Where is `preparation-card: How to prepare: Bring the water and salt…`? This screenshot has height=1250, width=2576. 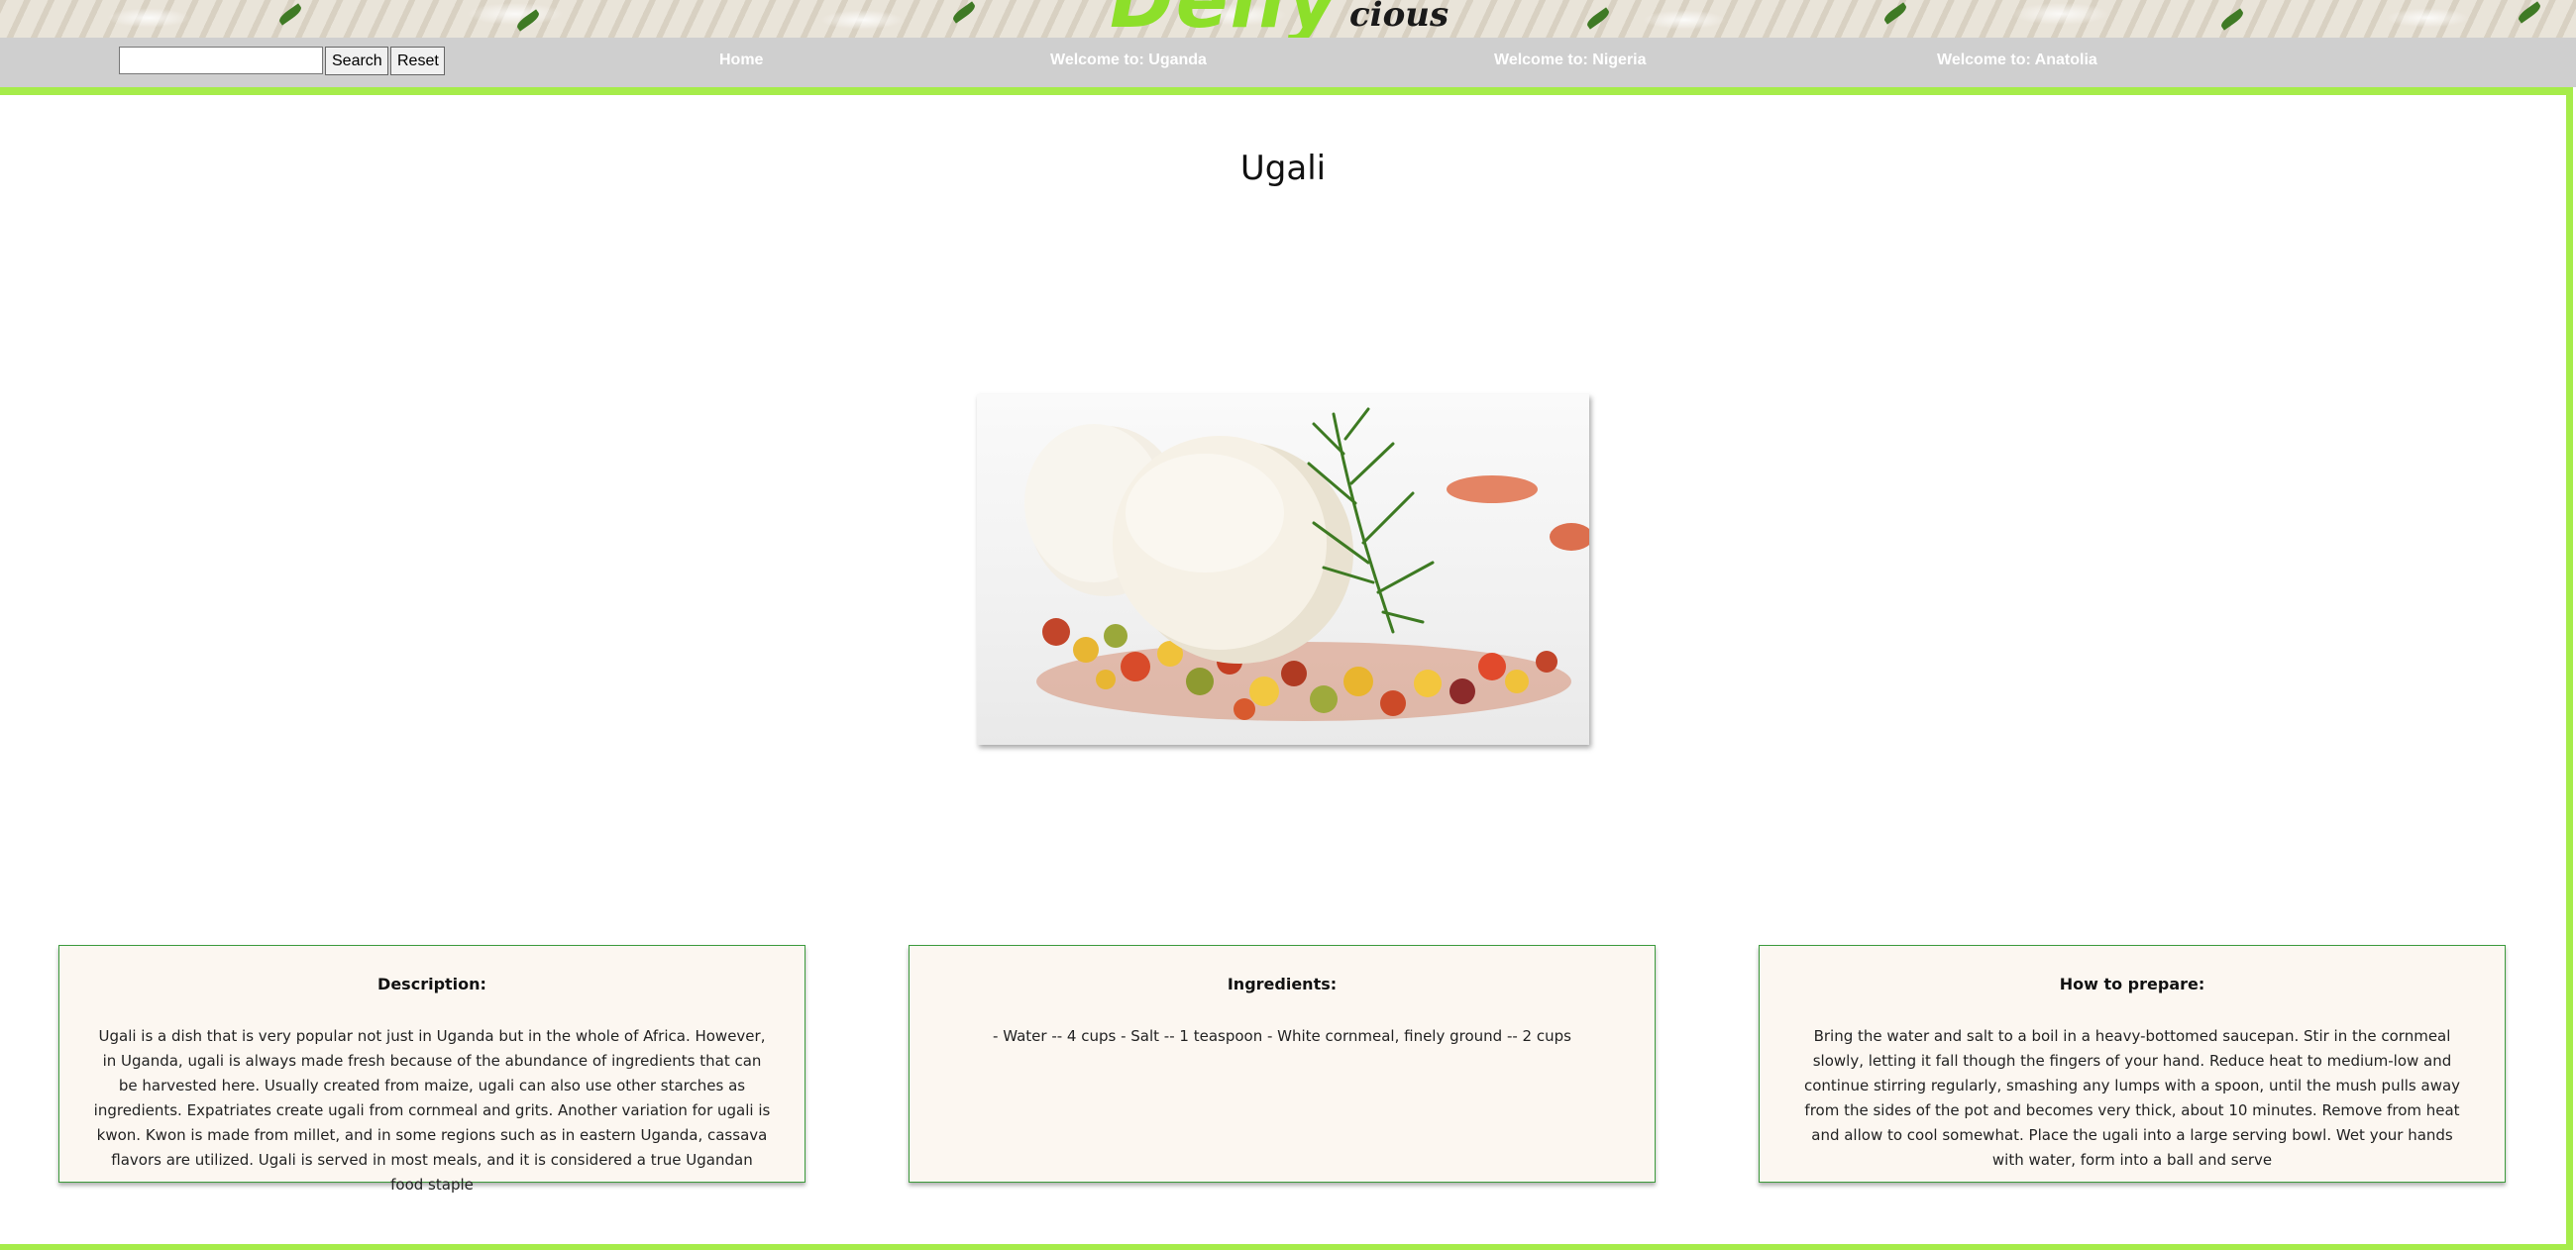
preparation-card: How to prepare: Bring the water and salt… is located at coordinates (2133, 1064).